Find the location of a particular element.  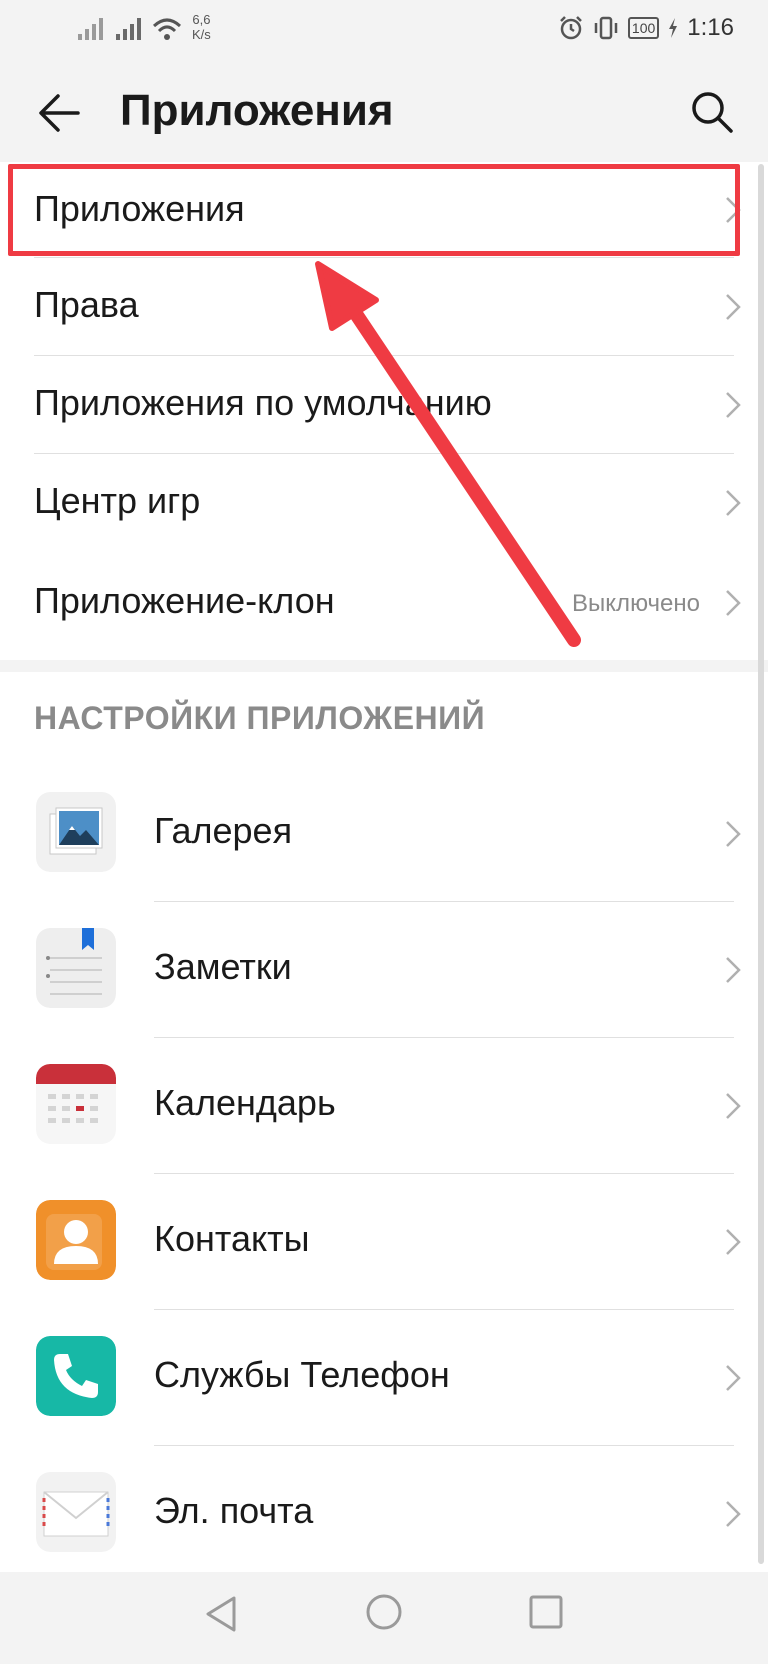

nav-recents-icon is located at coordinates (546, 1612).